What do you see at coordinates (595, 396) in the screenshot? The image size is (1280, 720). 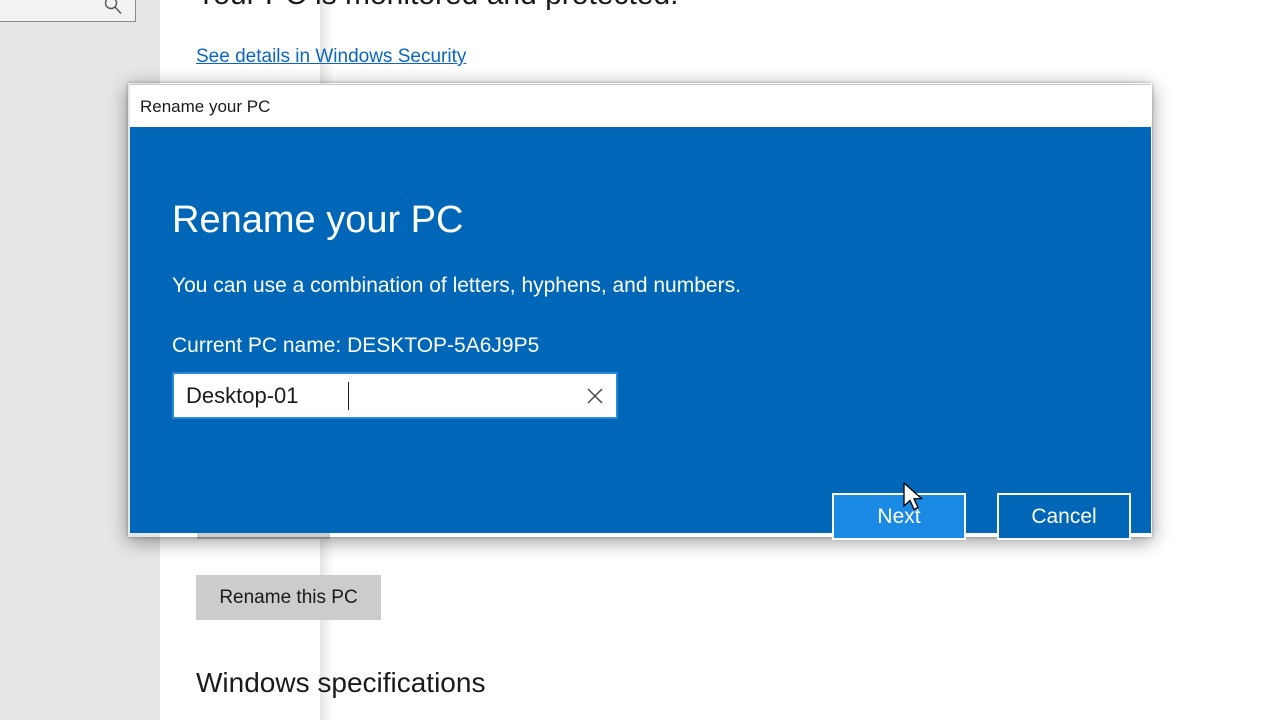 I see `close-icon` at bounding box center [595, 396].